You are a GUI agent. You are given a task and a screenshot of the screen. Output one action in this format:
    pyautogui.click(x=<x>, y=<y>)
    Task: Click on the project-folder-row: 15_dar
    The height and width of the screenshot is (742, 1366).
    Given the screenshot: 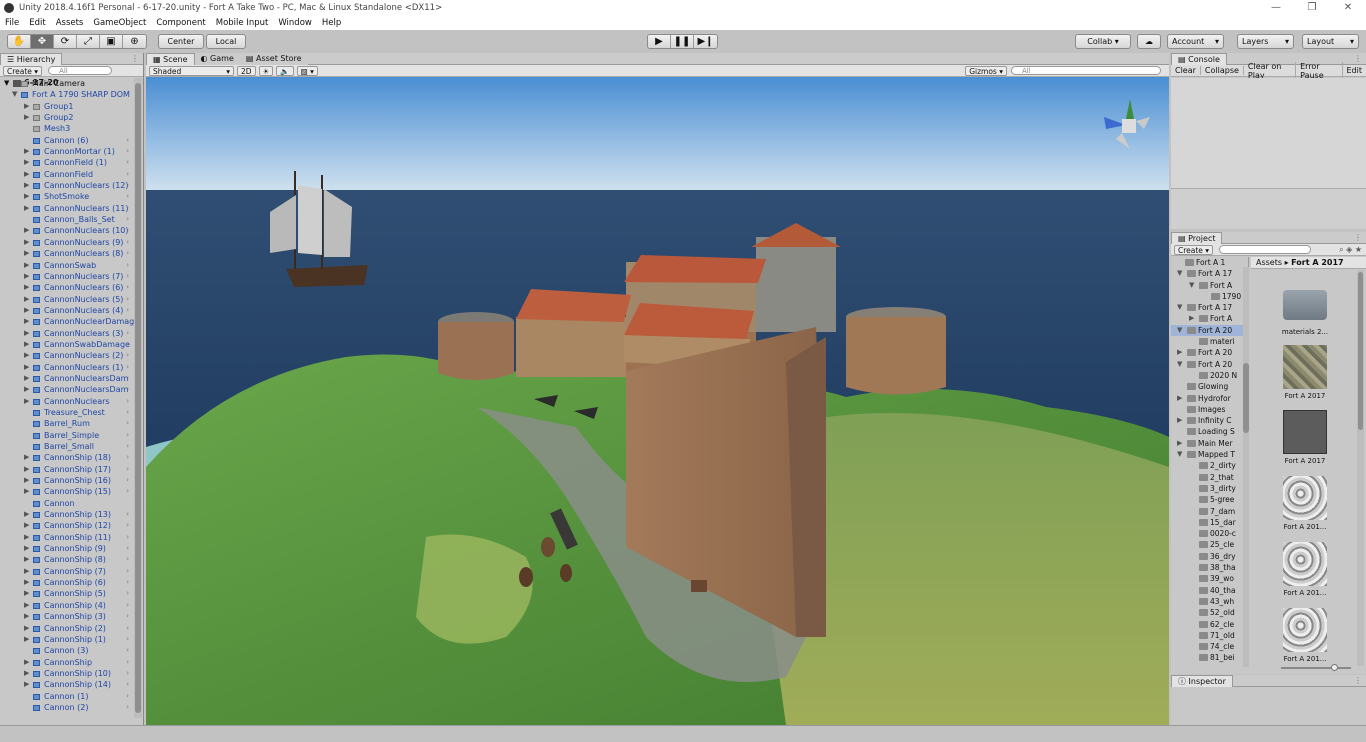 What is the action you would take?
    pyautogui.click(x=1209, y=522)
    